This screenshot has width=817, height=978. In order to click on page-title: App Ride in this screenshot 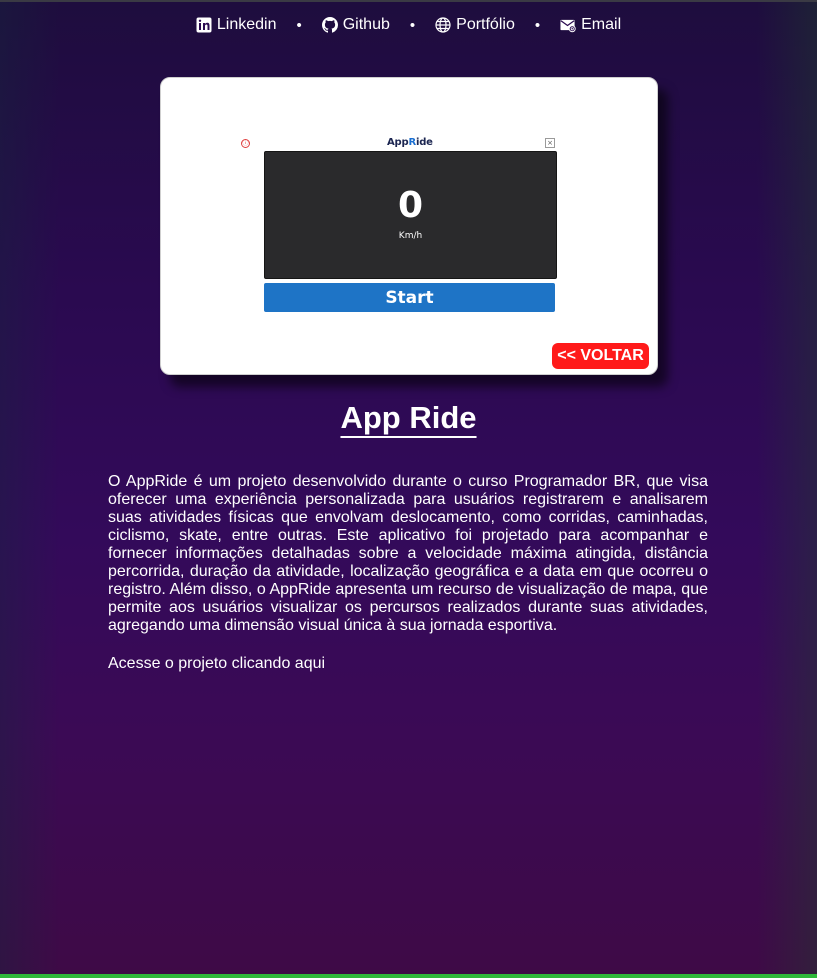, I will do `click(408, 418)`.